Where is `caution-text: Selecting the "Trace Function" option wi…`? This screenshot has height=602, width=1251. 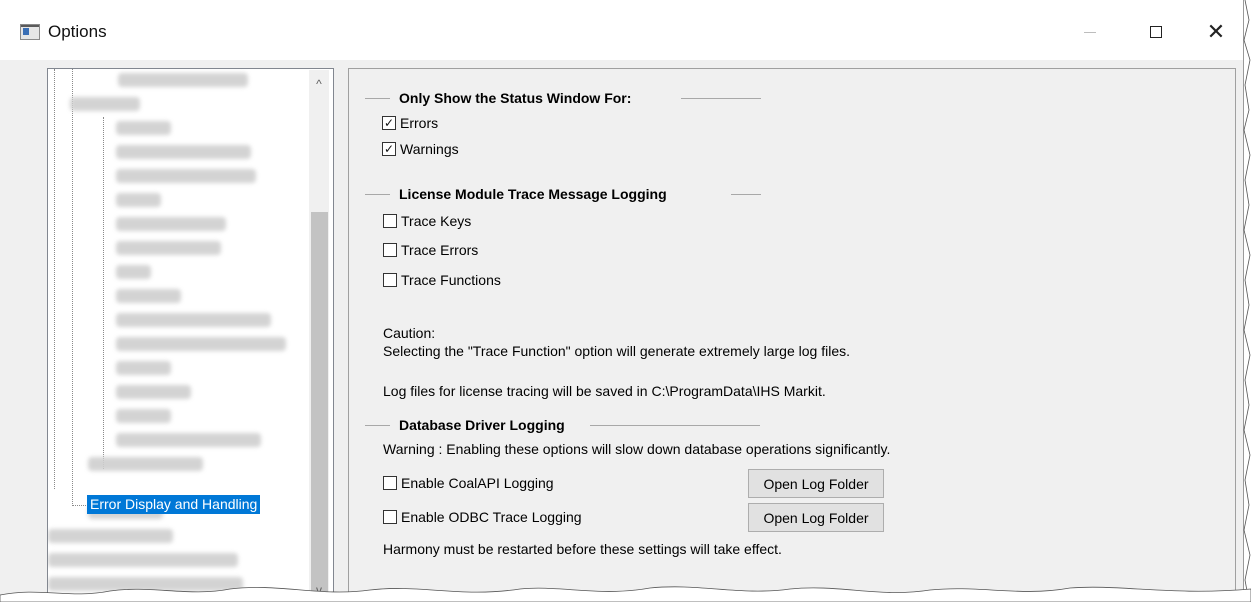 caution-text: Selecting the "Trace Function" option wi… is located at coordinates (616, 351).